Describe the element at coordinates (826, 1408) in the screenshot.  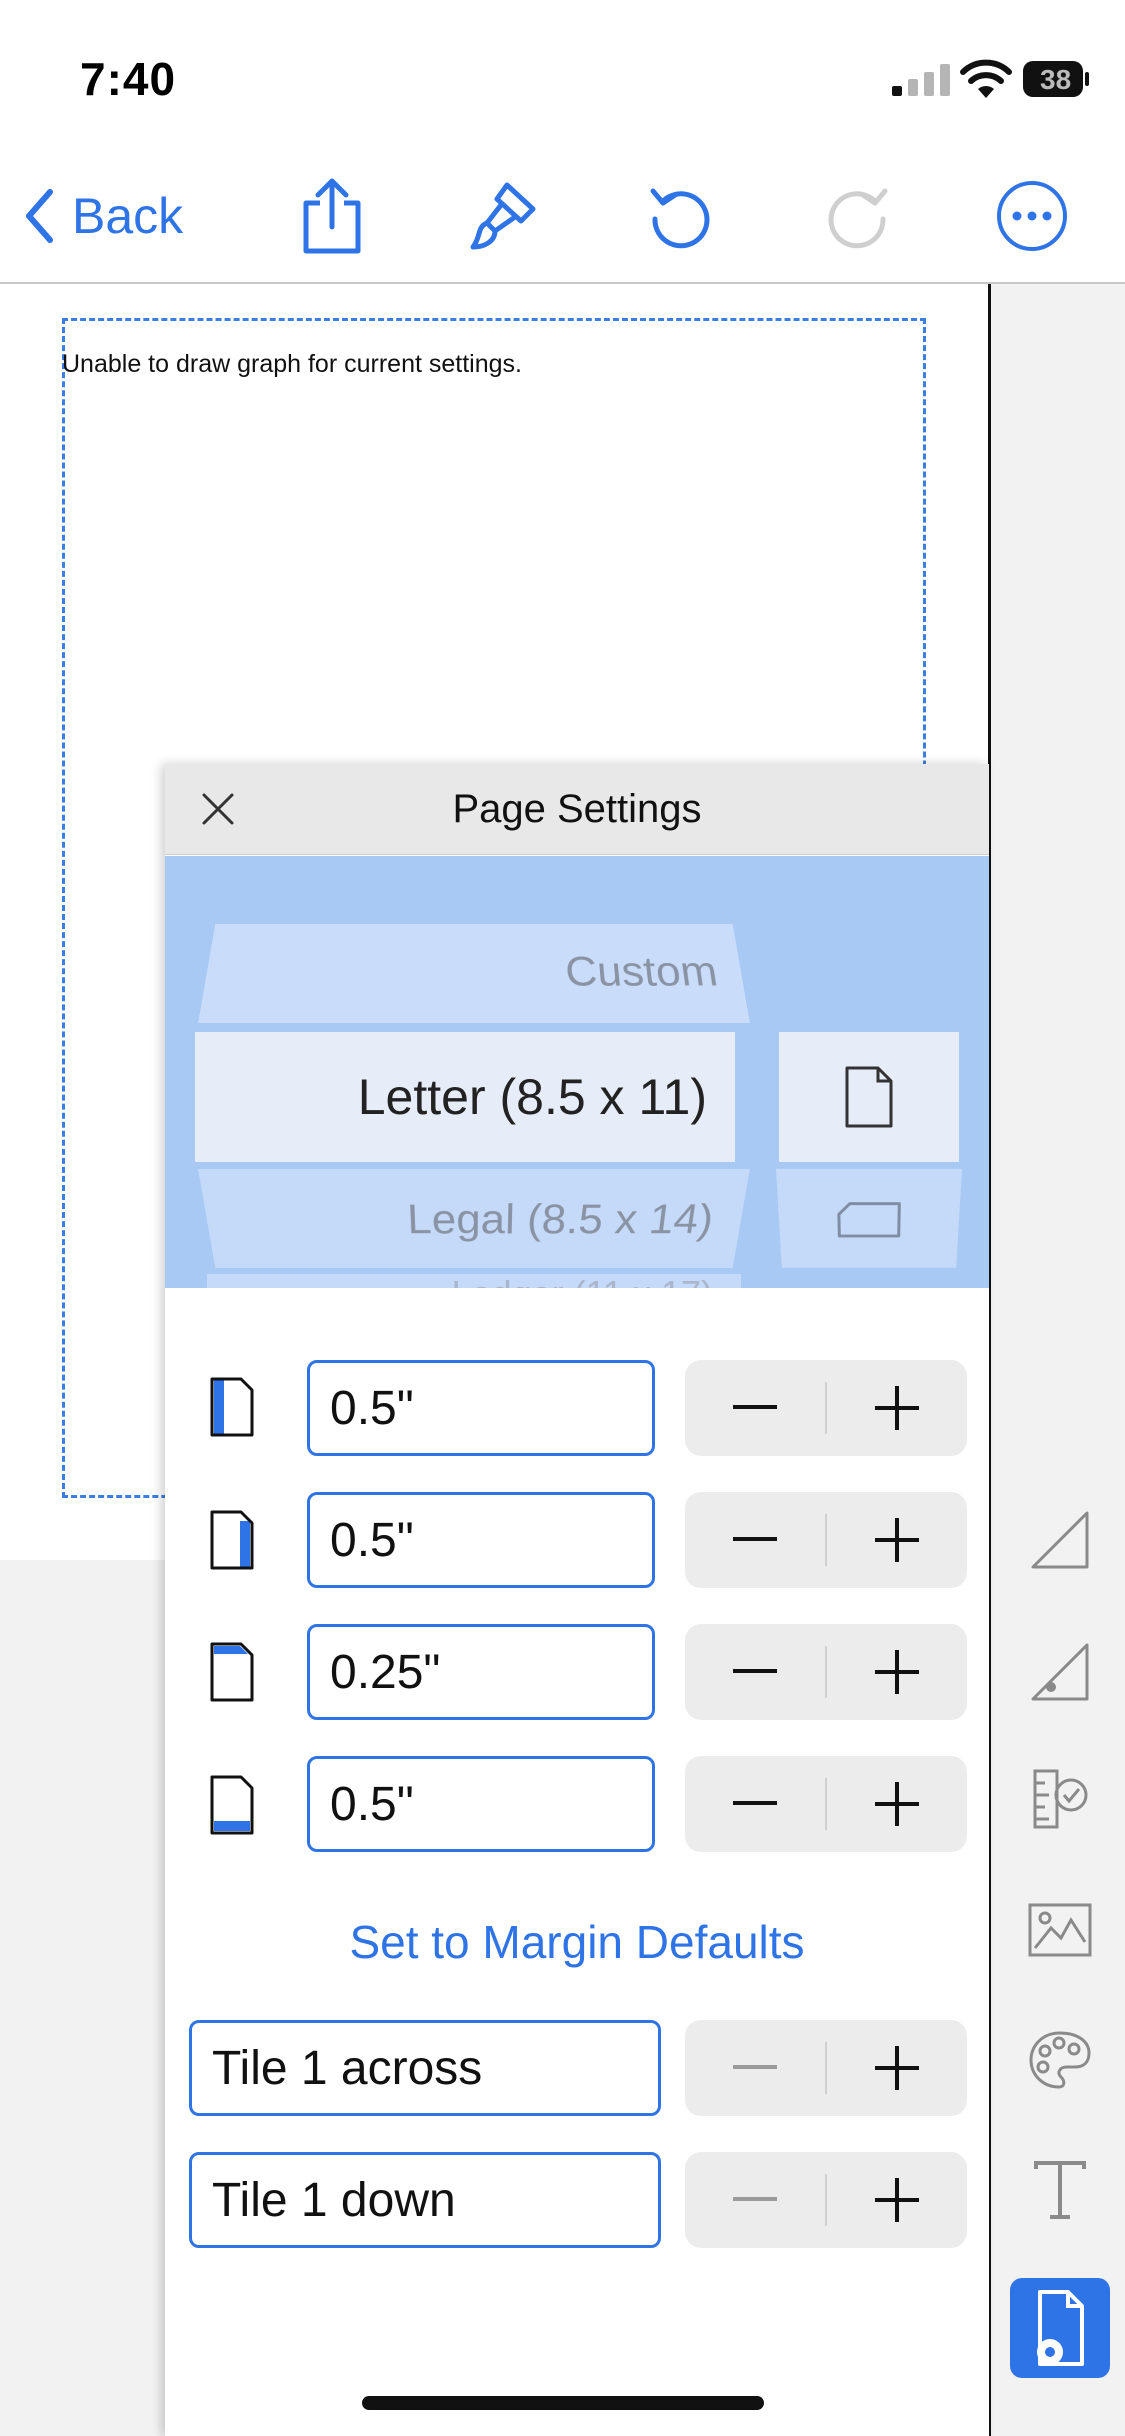
I see `left-margin-stepper` at that location.